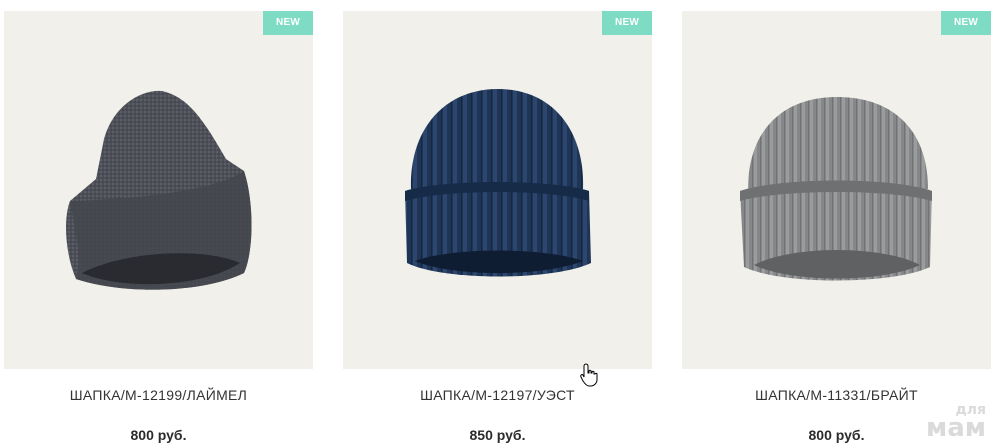 This screenshot has width=996, height=448. I want to click on watermark-logo: для мам, so click(955, 423).